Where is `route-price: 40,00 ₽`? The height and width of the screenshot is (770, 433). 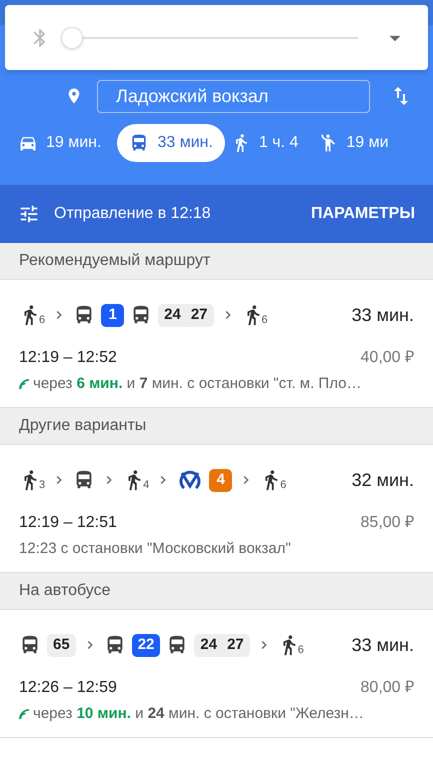
route-price: 40,00 ₽ is located at coordinates (387, 358).